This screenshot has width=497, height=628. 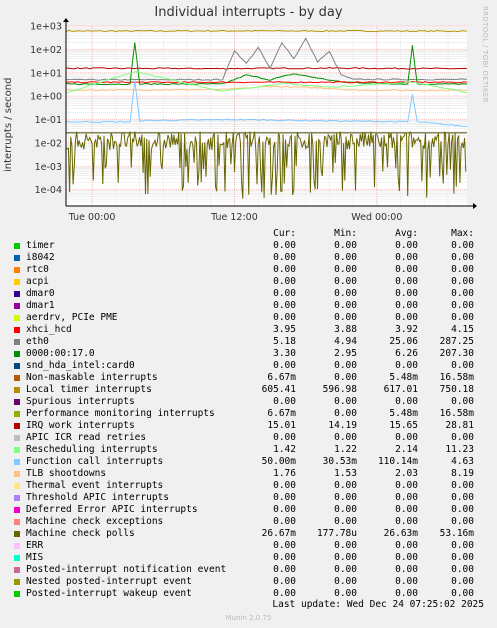 What do you see at coordinates (95, 485) in the screenshot?
I see `legend-label: Thermal event interrupts` at bounding box center [95, 485].